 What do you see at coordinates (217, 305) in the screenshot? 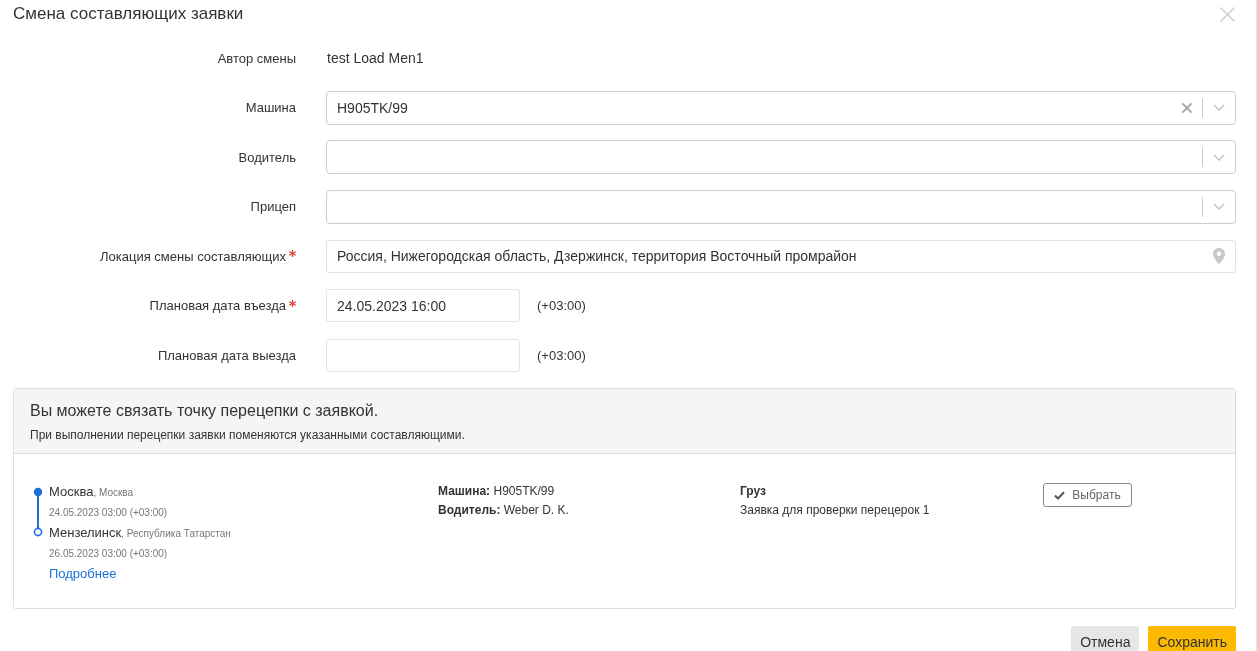
I see `field-label: Плановая дата въезда` at bounding box center [217, 305].